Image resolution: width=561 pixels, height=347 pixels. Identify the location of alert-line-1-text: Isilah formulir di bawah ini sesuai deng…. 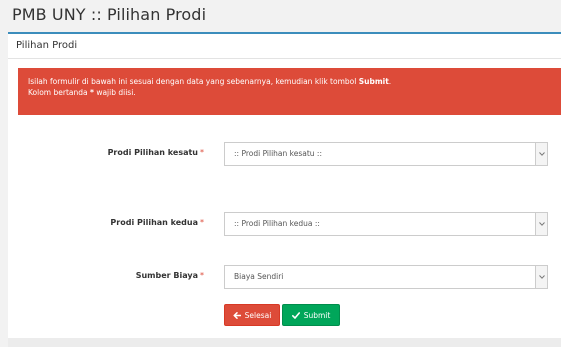
(193, 81).